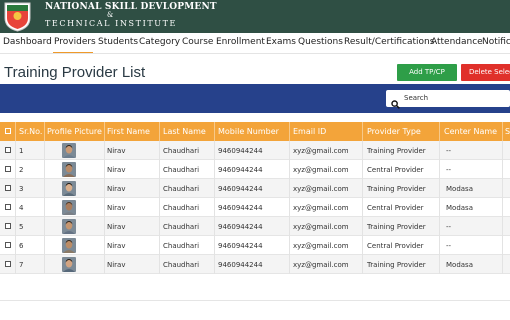 Image resolution: width=510 pixels, height=320 pixels. I want to click on search-icon, so click(395, 101).